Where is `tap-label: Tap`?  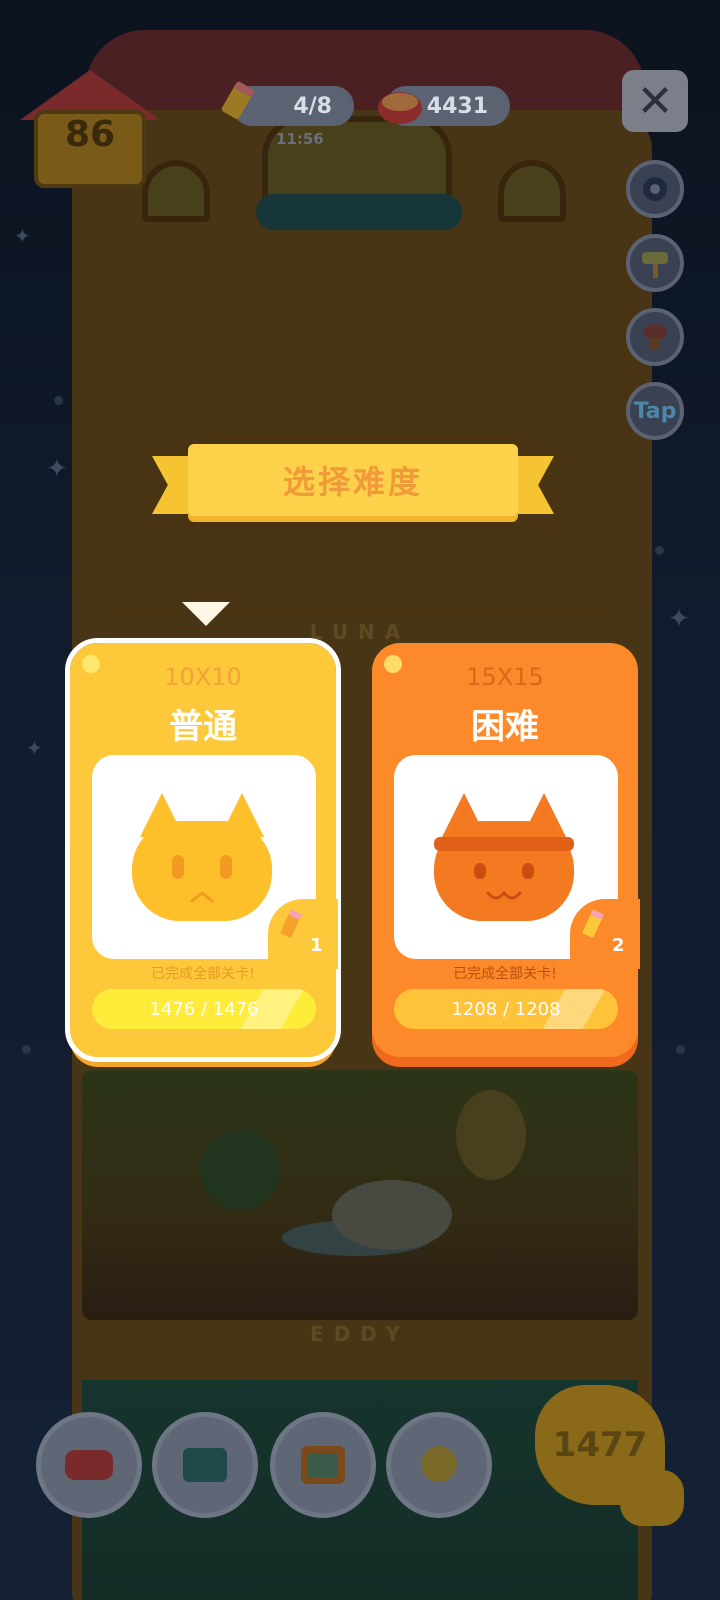
tap-label: Tap is located at coordinates (655, 411).